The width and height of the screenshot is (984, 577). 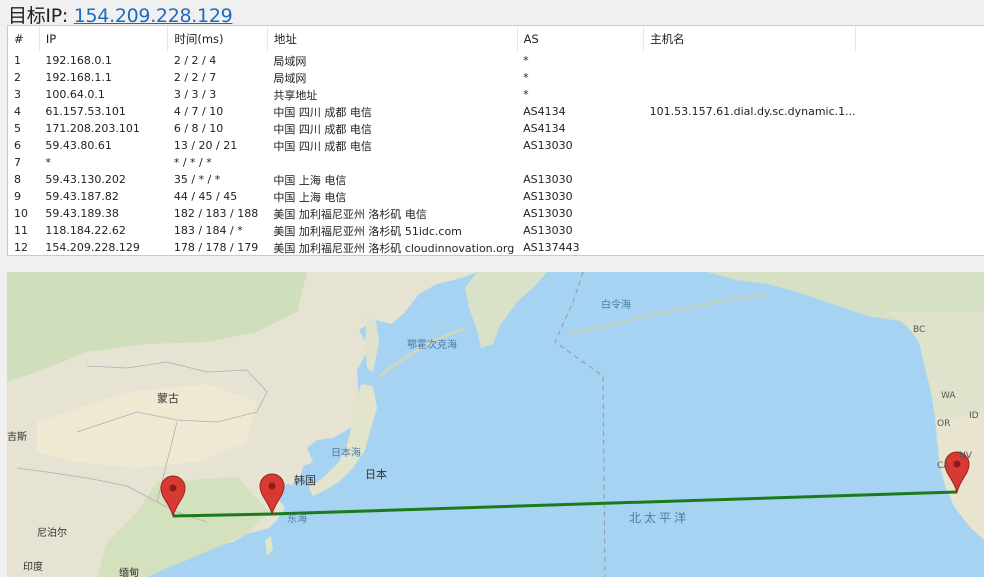 I want to click on label-japan: 日本, so click(x=376, y=474).